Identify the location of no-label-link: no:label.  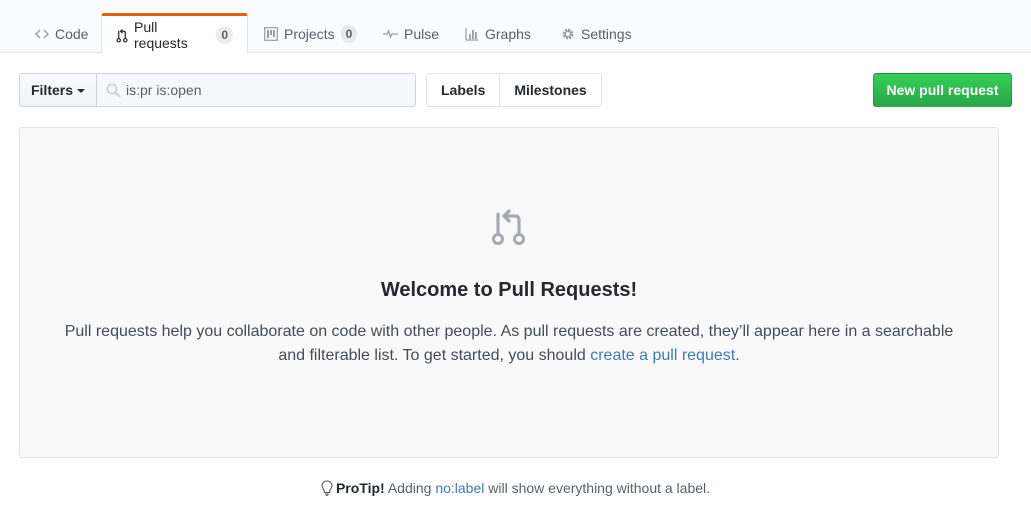
(459, 488).